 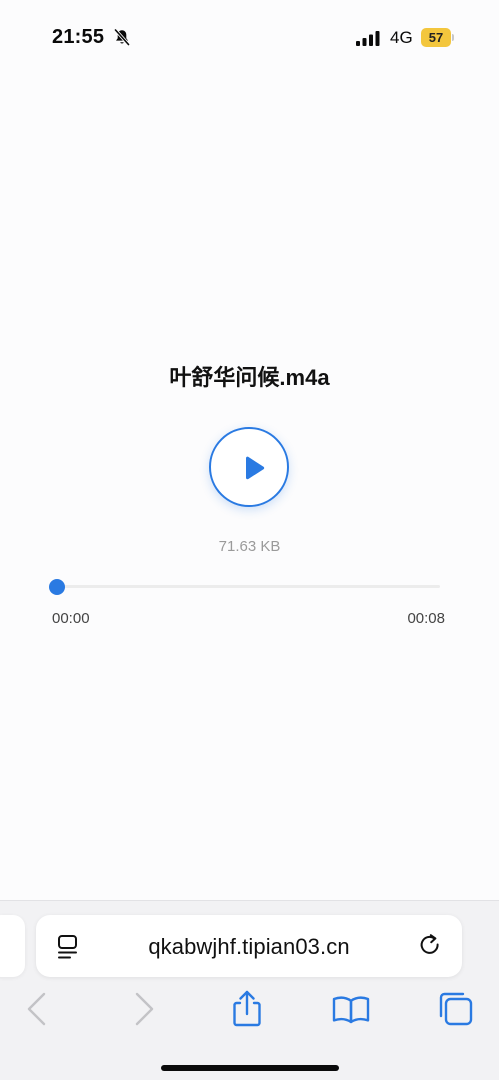 I want to click on bell-slash-icon, so click(x=122, y=37).